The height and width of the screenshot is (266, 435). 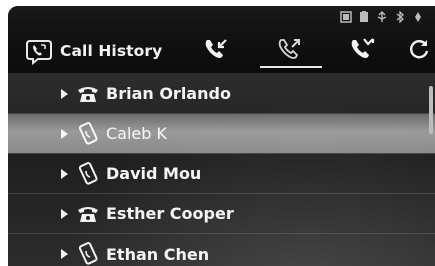 I want to click on refresh-icon, so click(x=419, y=51).